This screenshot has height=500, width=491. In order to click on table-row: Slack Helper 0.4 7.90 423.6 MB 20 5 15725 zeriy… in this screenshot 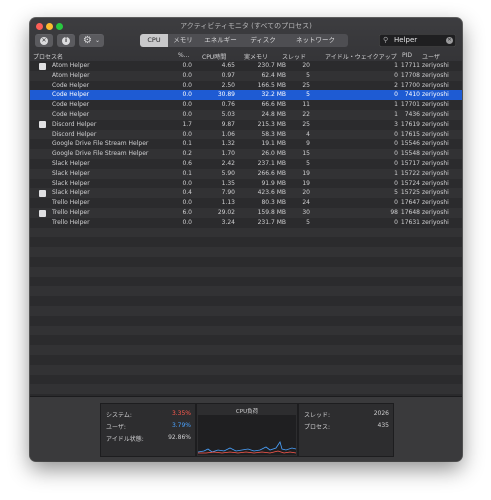, I will do `click(246, 193)`.